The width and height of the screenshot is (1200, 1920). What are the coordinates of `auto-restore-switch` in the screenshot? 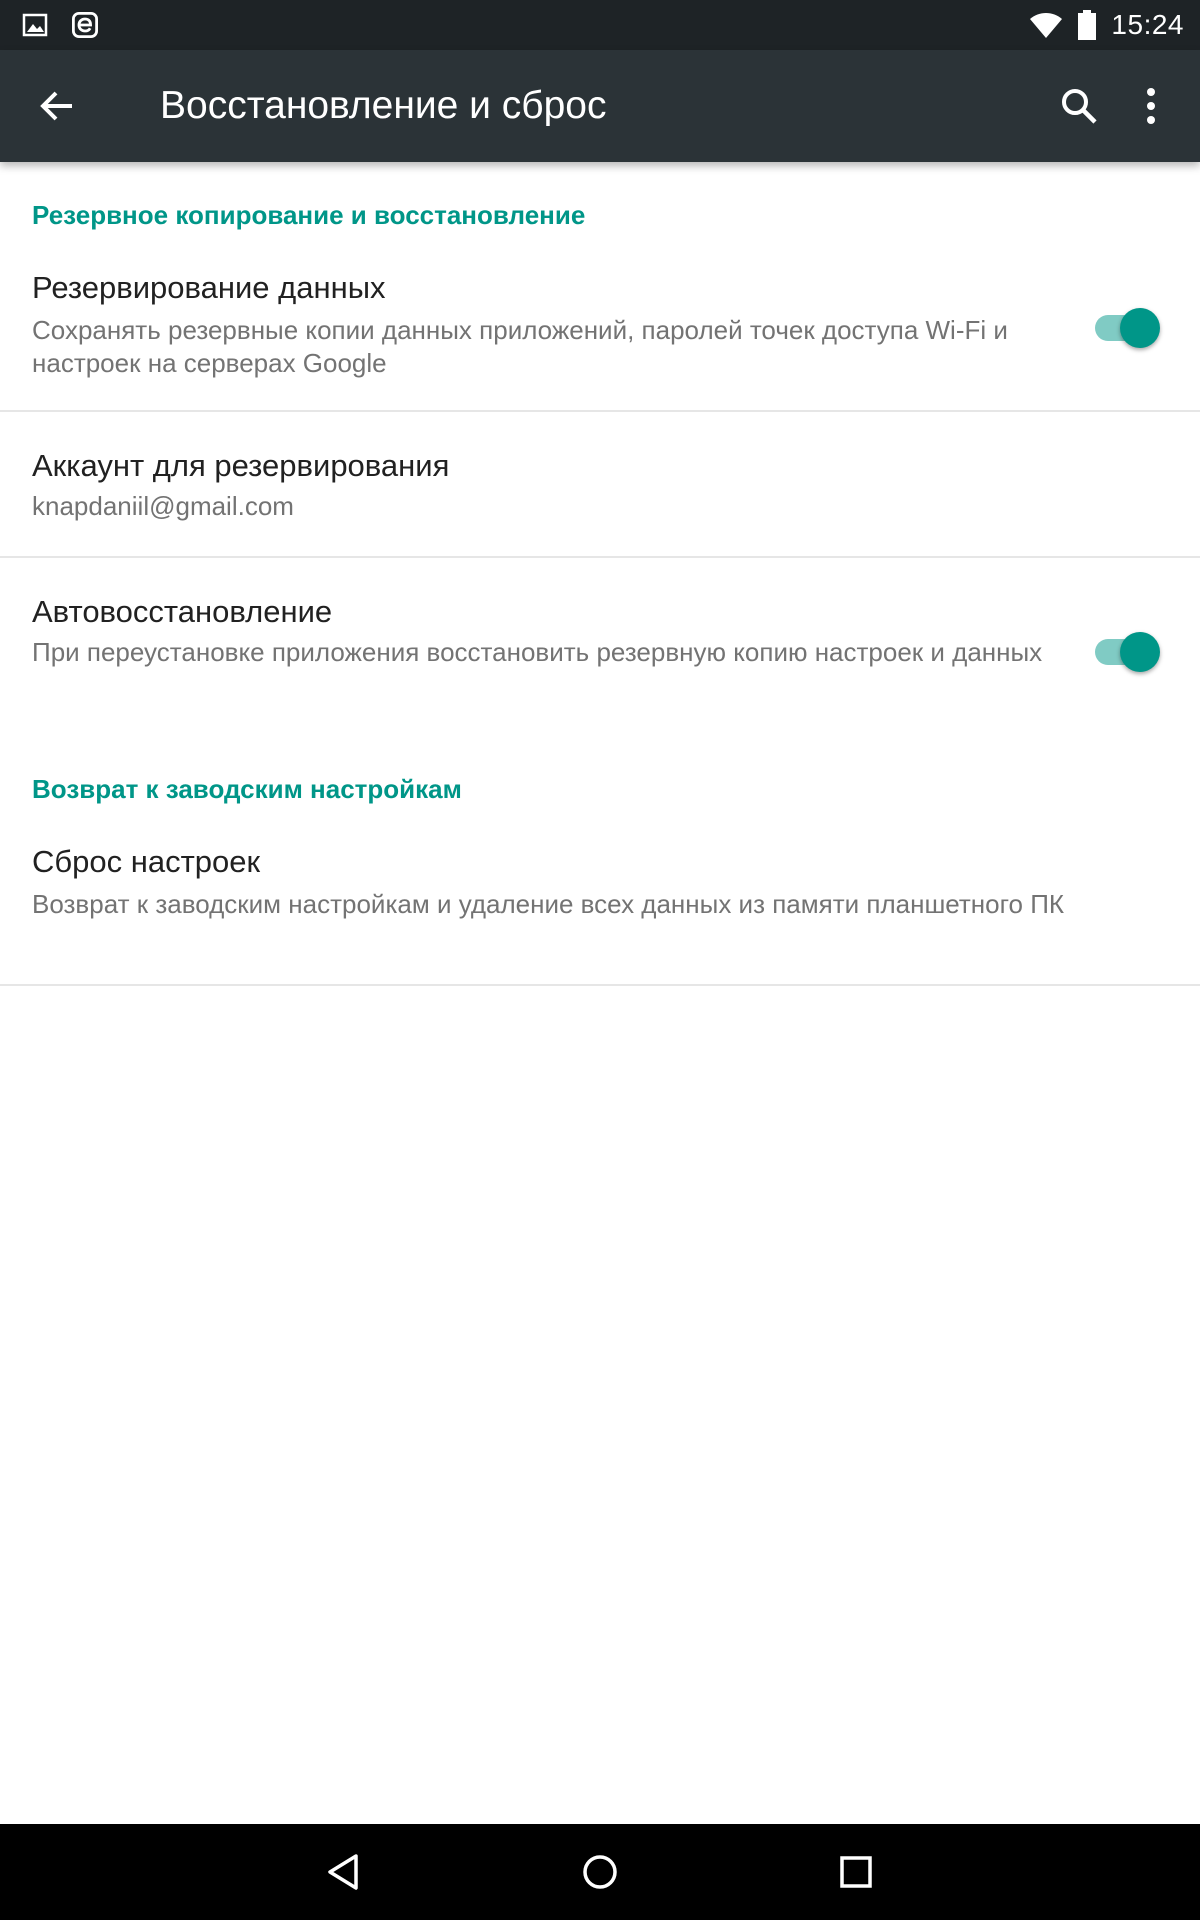 It's located at (1127, 648).